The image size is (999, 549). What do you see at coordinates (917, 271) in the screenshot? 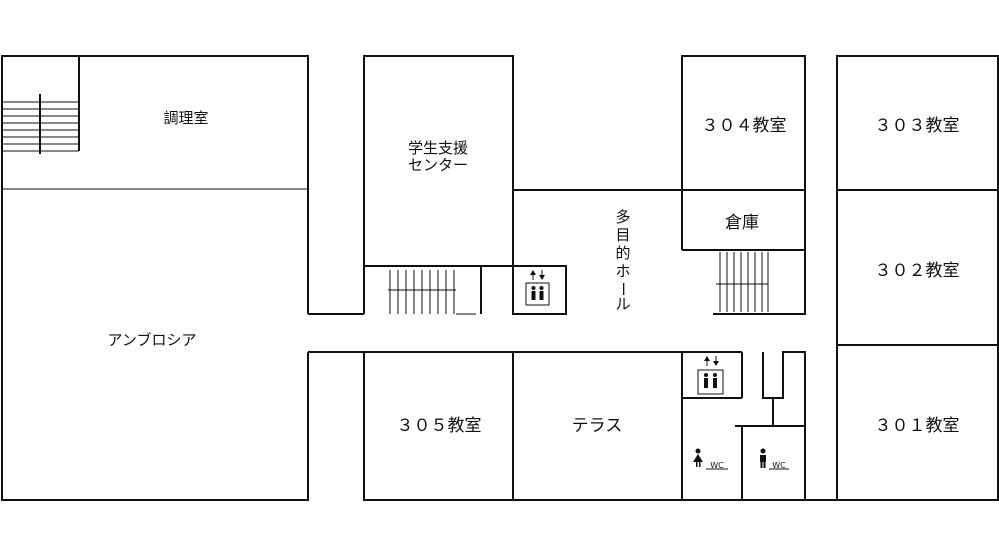
I see `room-label-302: ３０２教室` at bounding box center [917, 271].